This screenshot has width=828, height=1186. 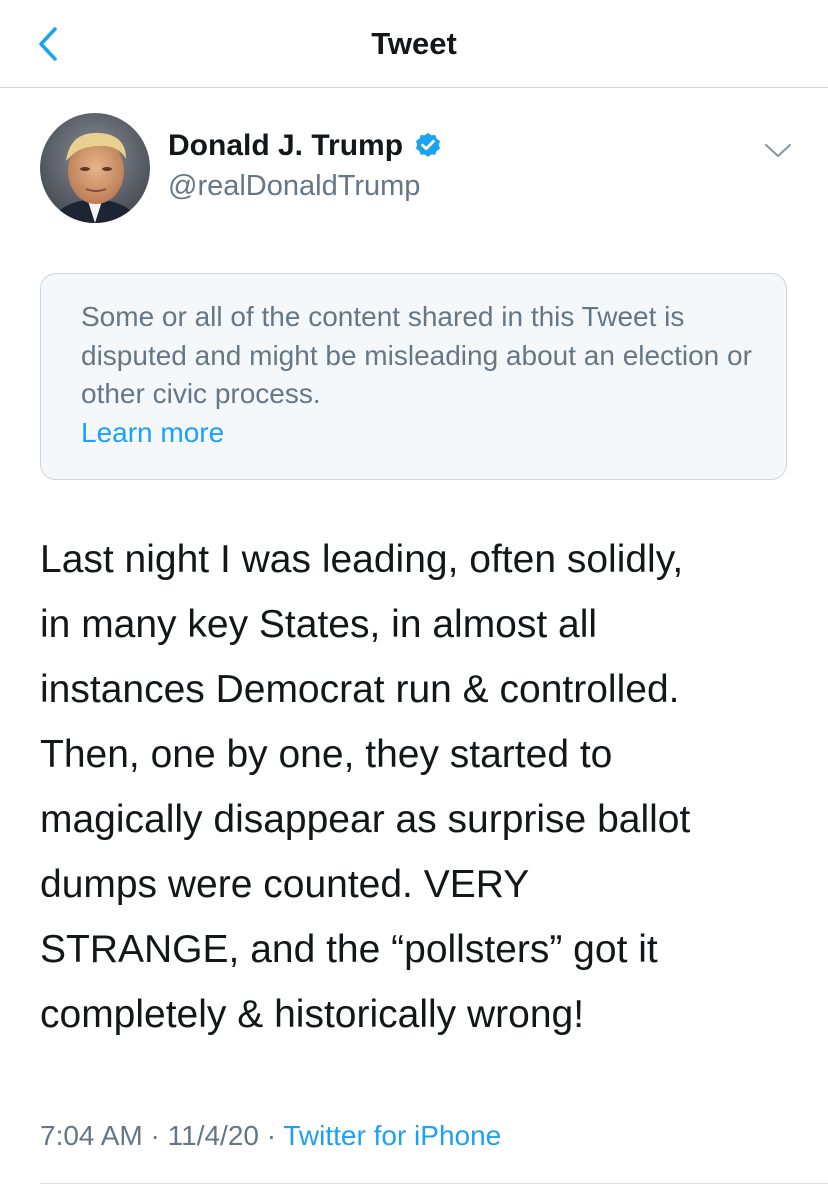 What do you see at coordinates (392, 1135) in the screenshot?
I see `tweet-source-link: Twitter for iPhone` at bounding box center [392, 1135].